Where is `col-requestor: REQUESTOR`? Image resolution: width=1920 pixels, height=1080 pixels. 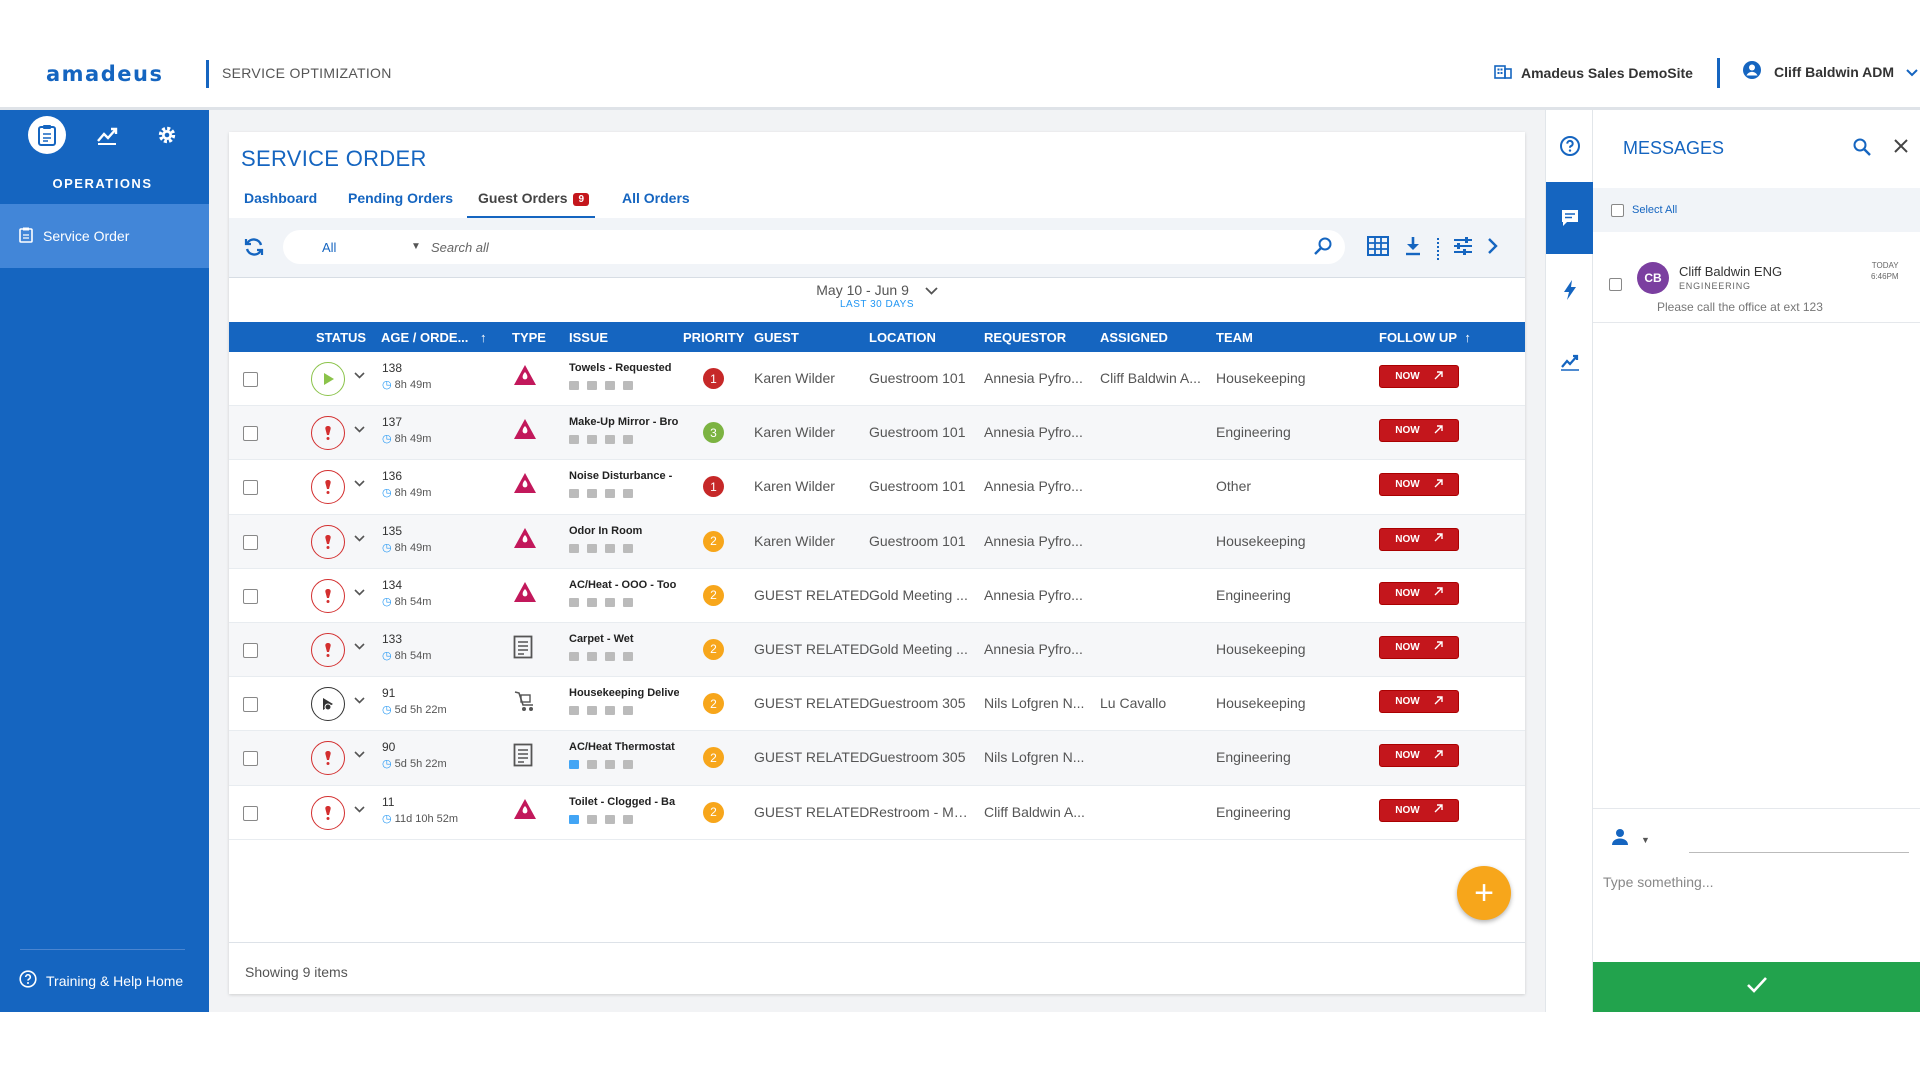
col-requestor: REQUESTOR is located at coordinates (1025, 337).